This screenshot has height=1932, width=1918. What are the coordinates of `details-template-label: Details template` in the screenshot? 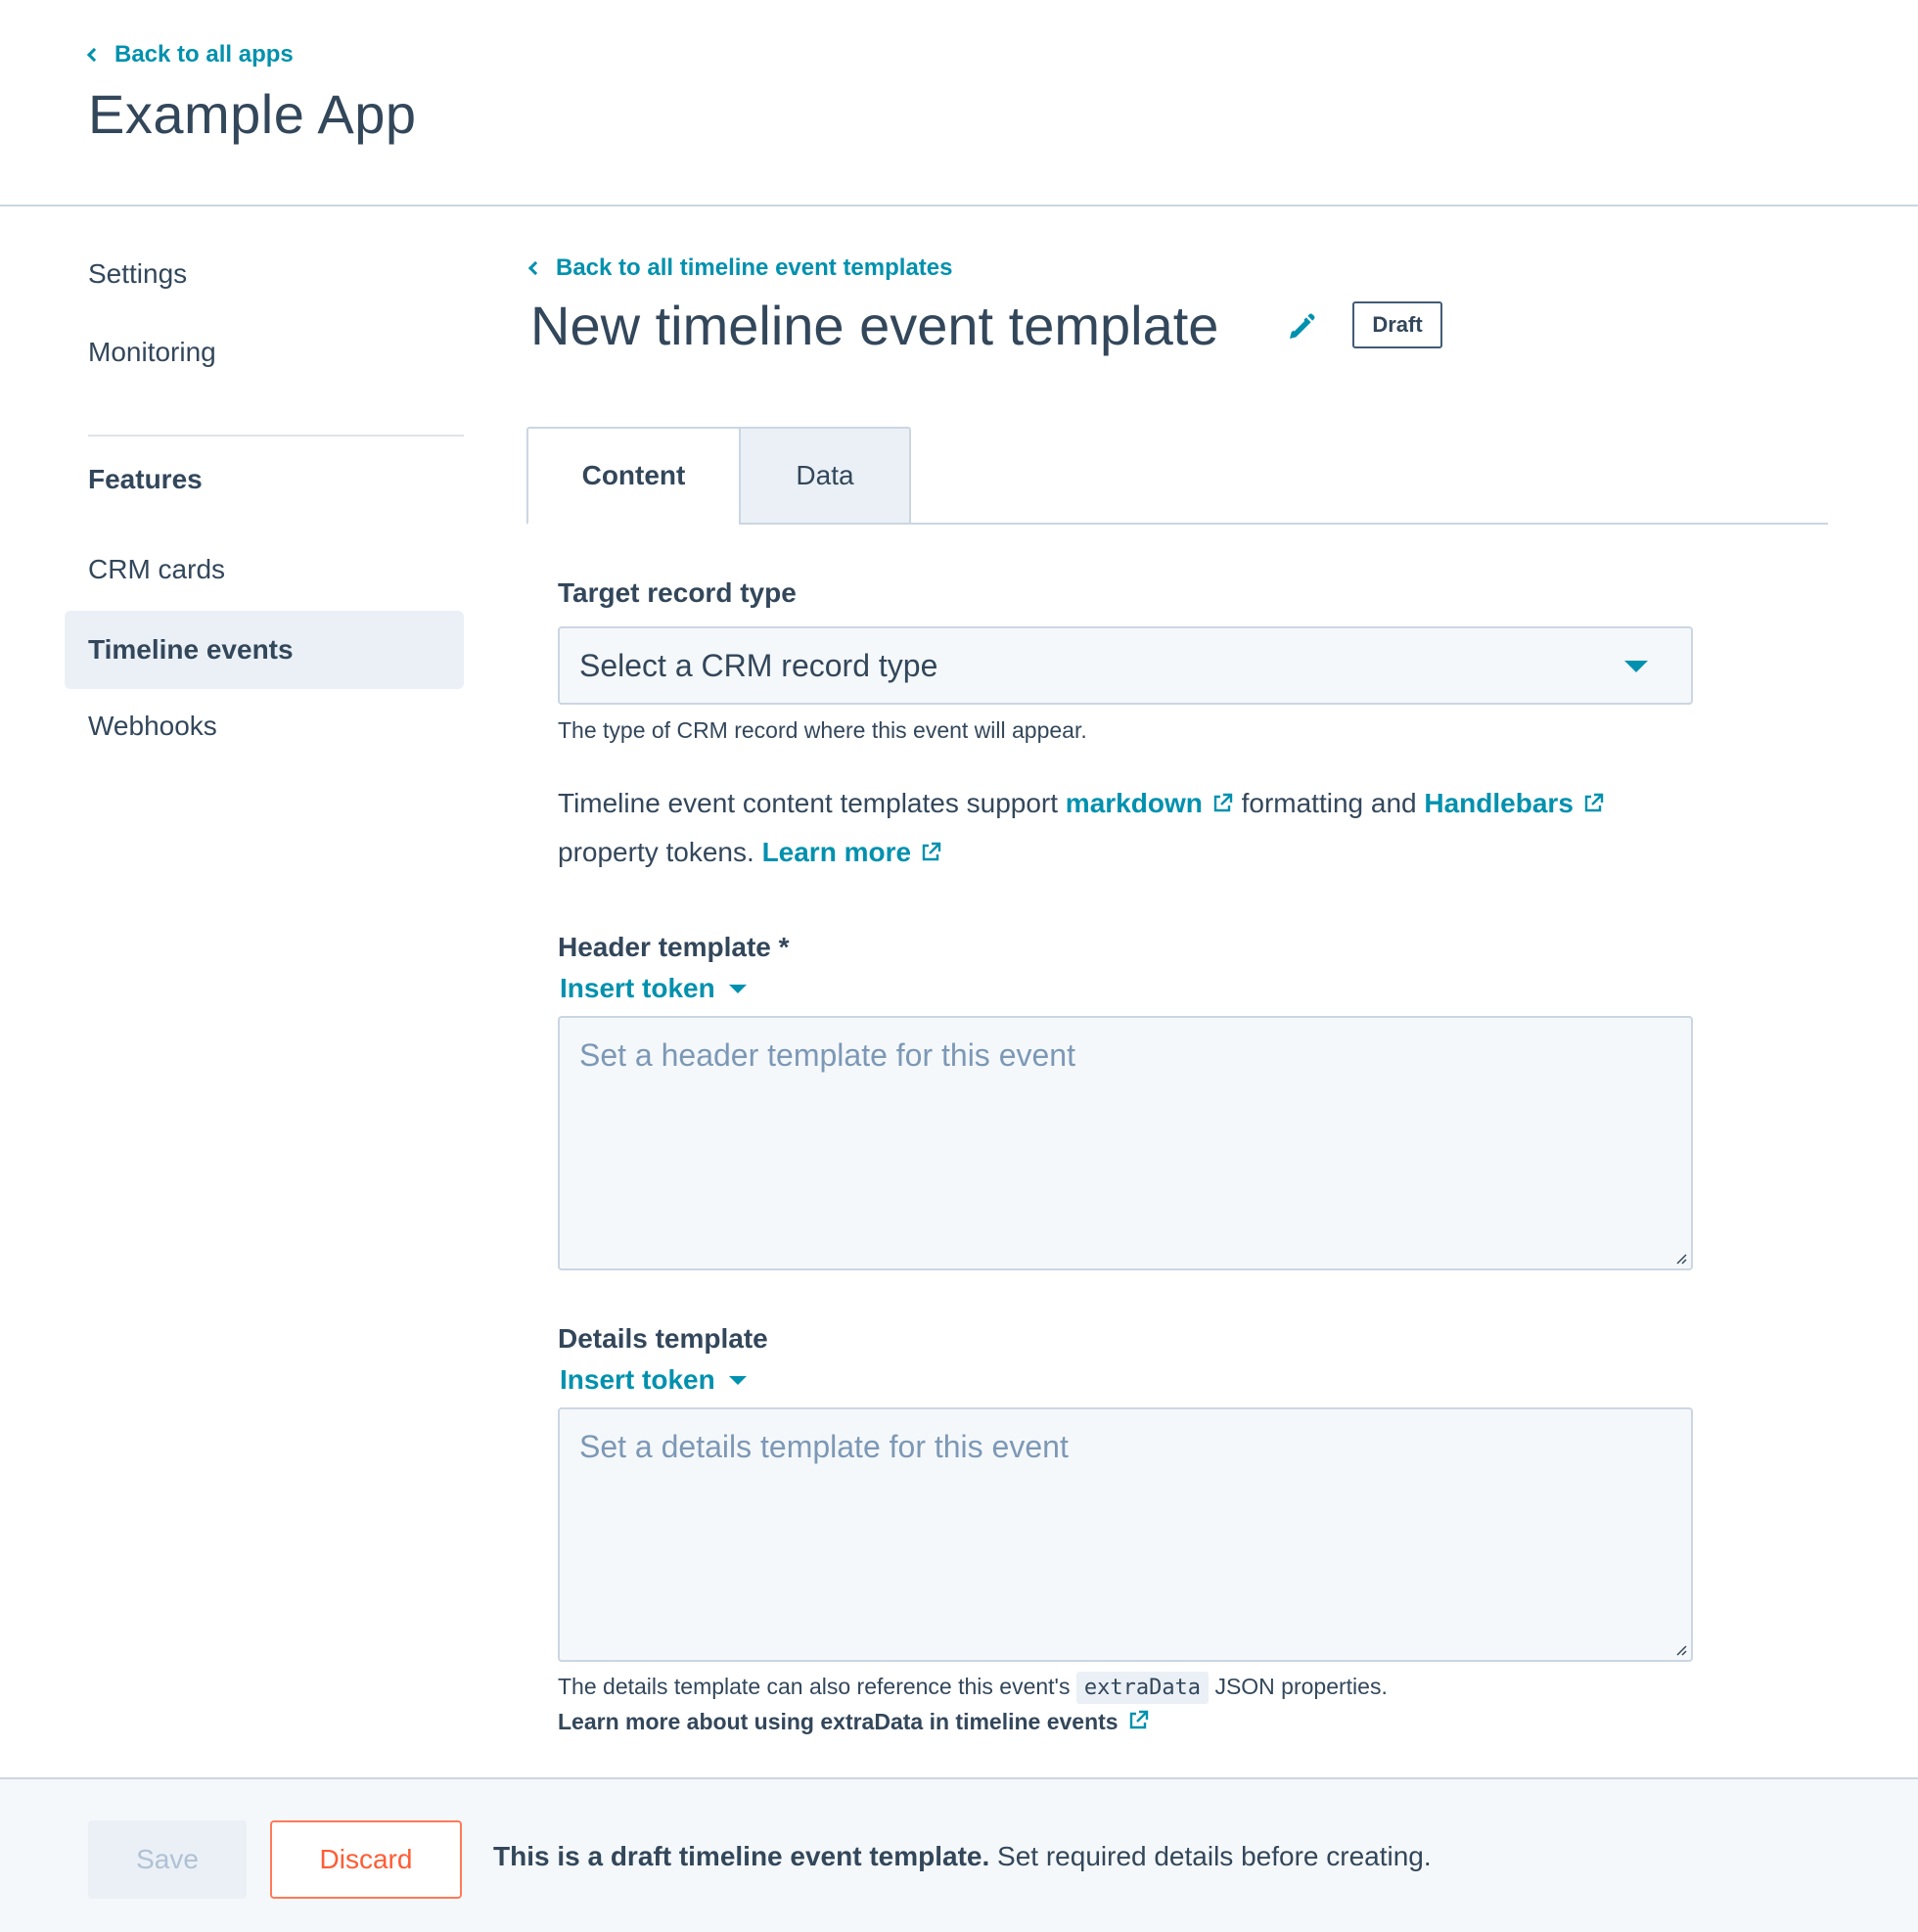 It's located at (663, 1339).